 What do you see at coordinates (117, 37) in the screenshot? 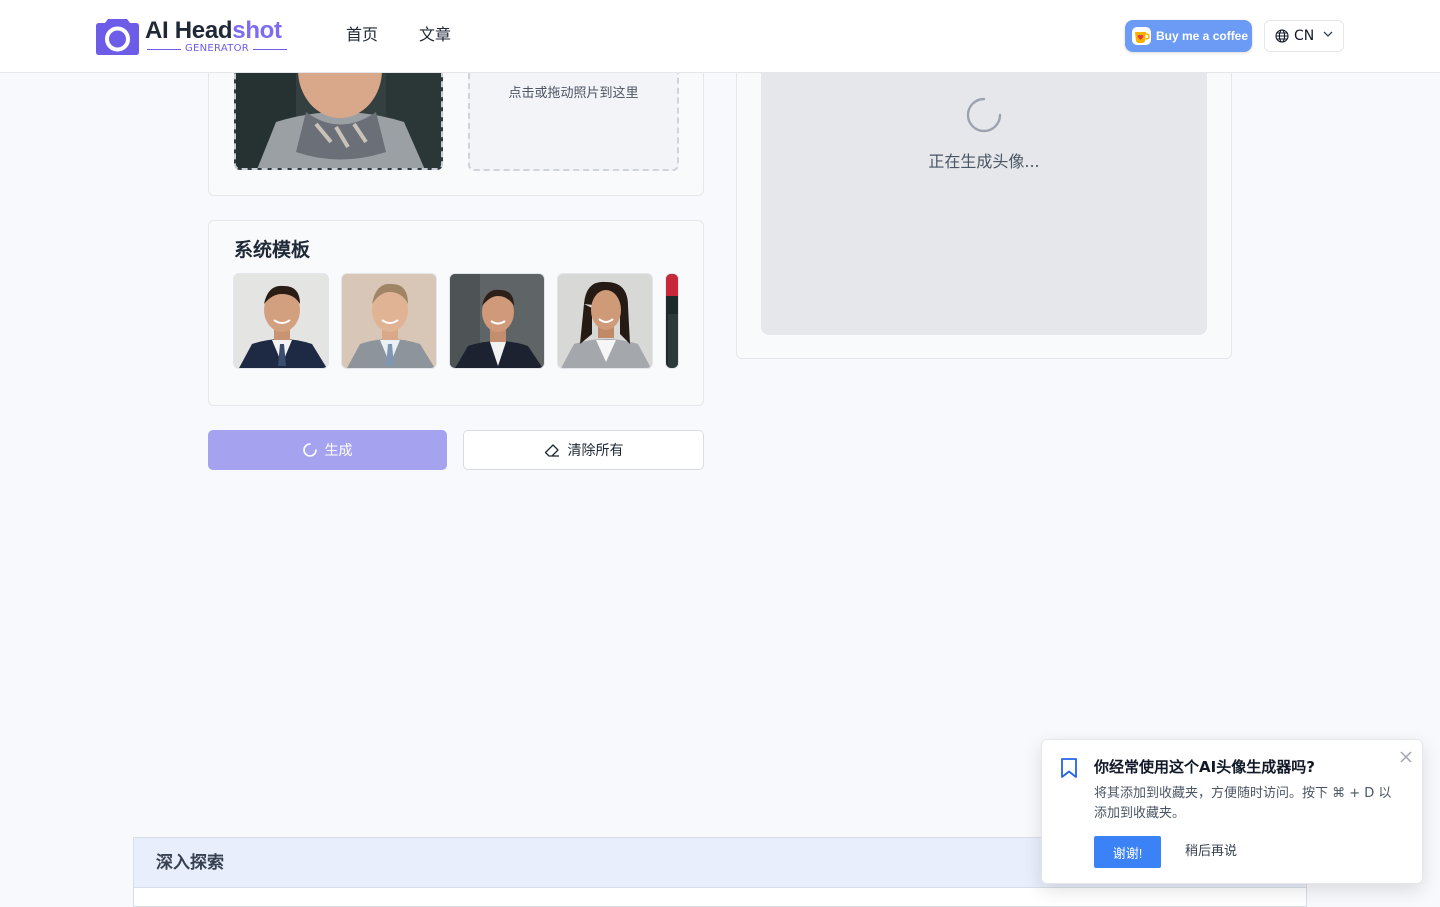
I see `camera-logo-icon` at bounding box center [117, 37].